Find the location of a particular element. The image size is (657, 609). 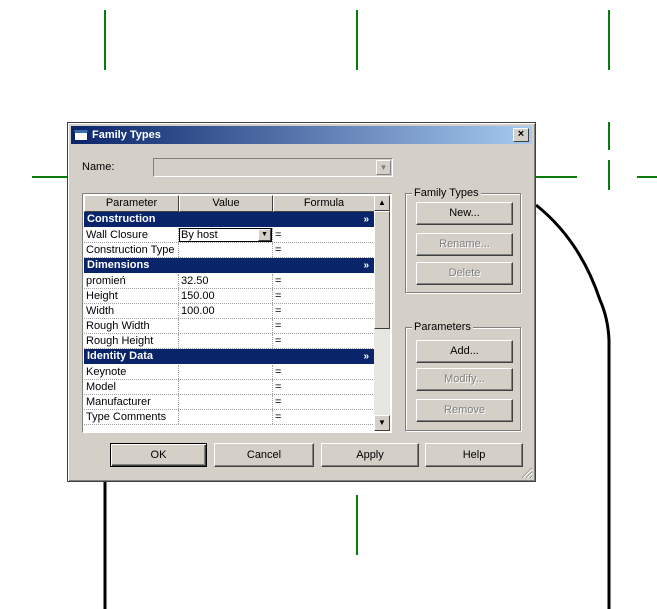

param-name: Rough Height is located at coordinates (131, 341).